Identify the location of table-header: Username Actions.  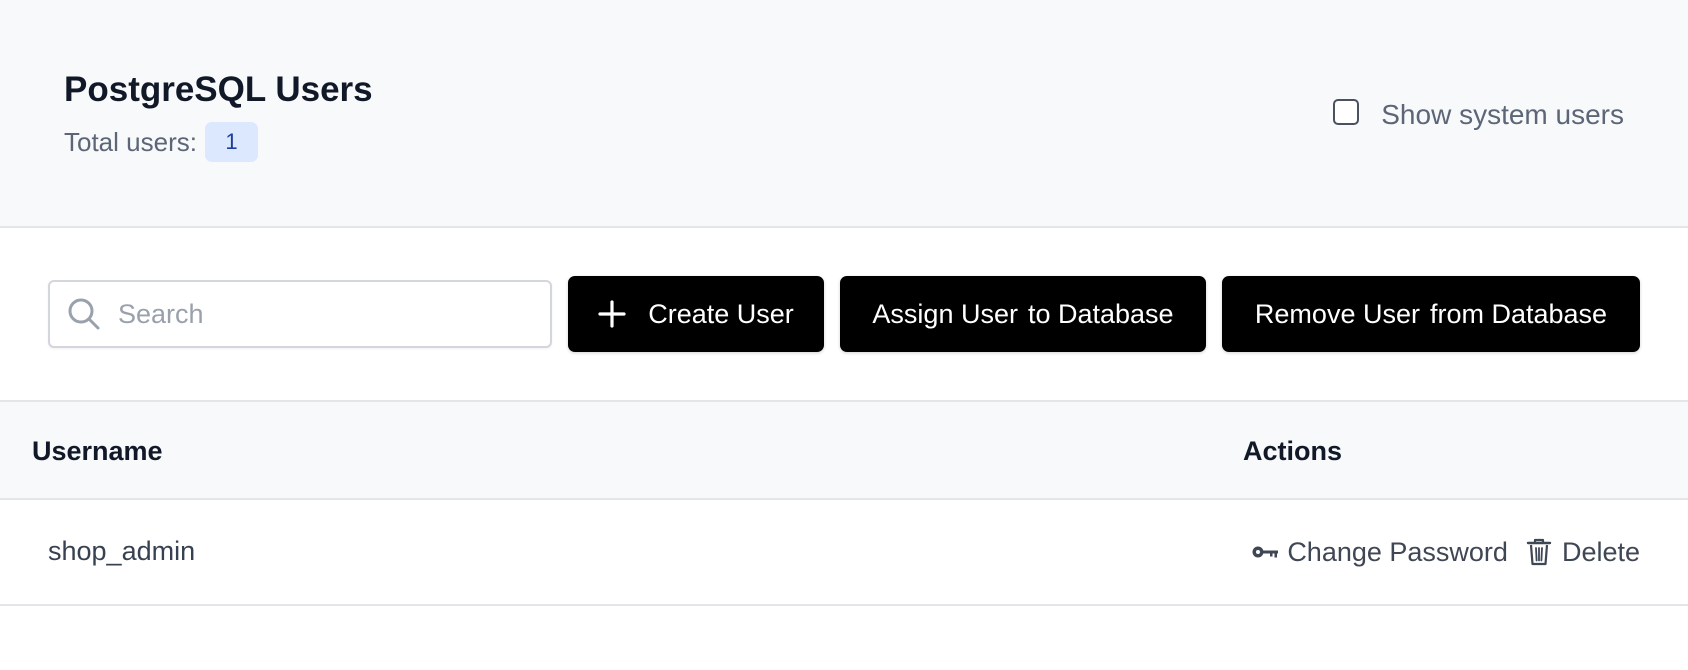
(844, 451).